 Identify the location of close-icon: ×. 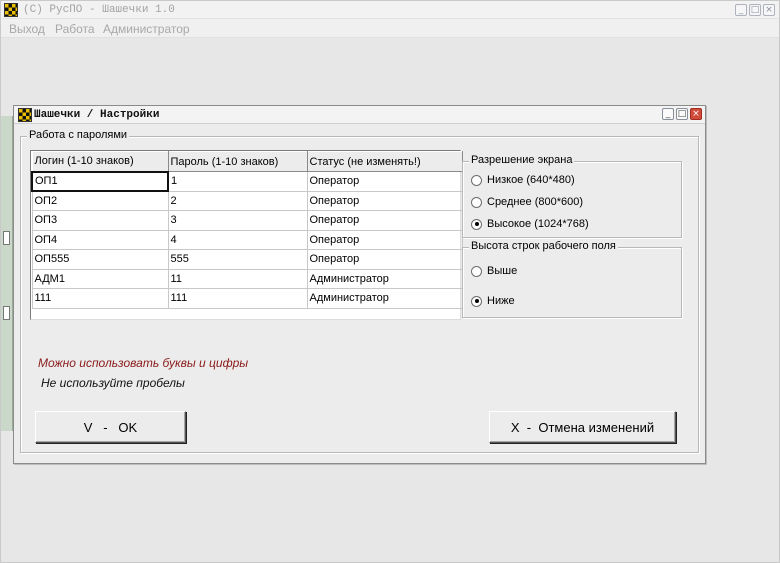
(769, 10).